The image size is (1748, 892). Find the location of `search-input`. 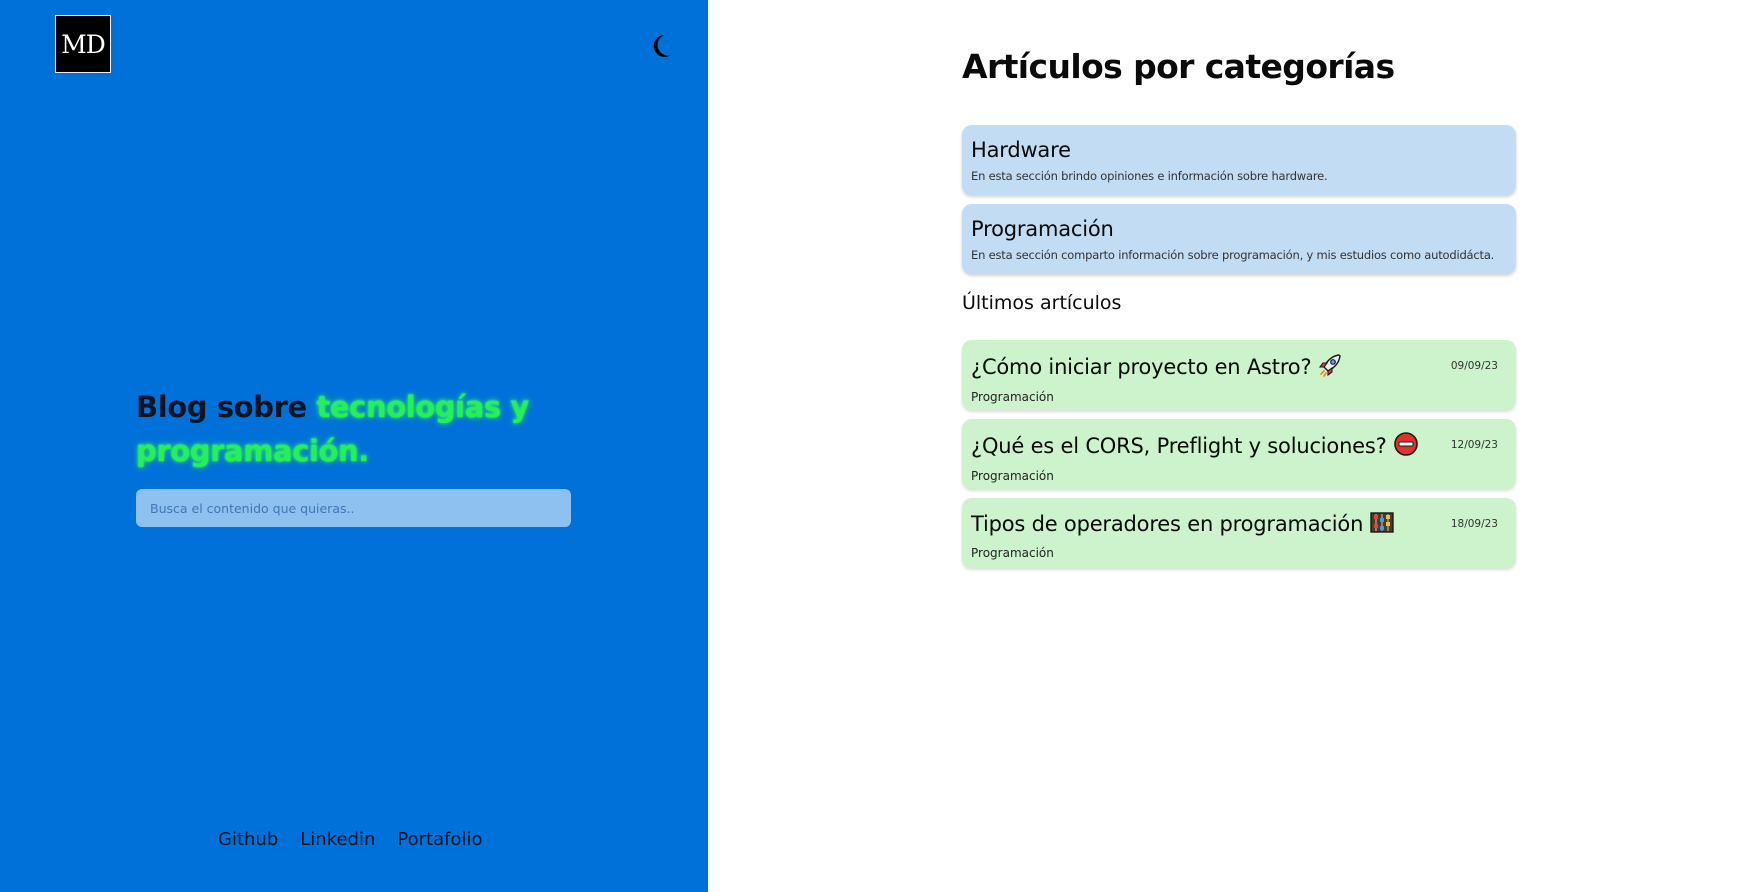

search-input is located at coordinates (353, 508).